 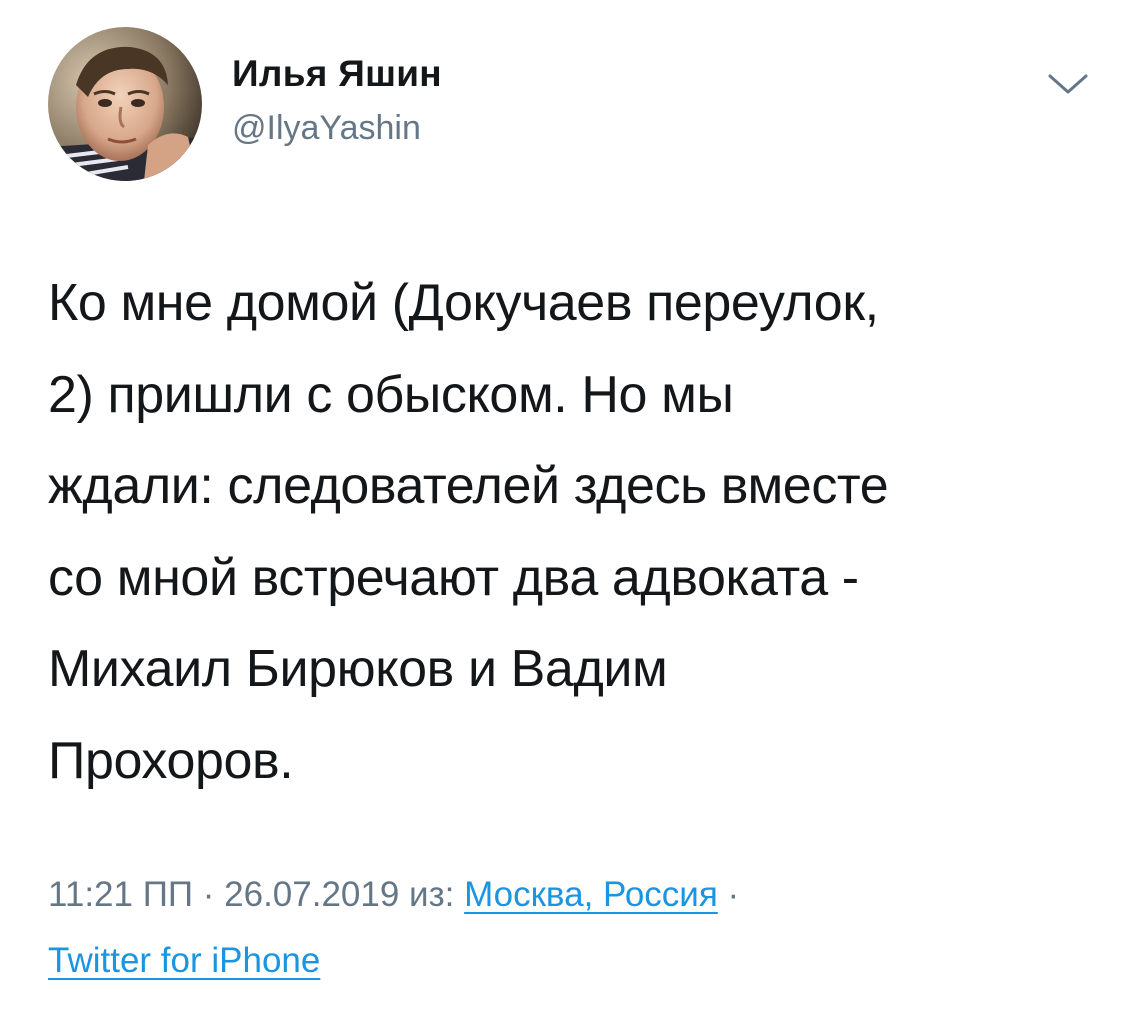 I want to click on location-link: Москва, Россия, so click(x=591, y=894).